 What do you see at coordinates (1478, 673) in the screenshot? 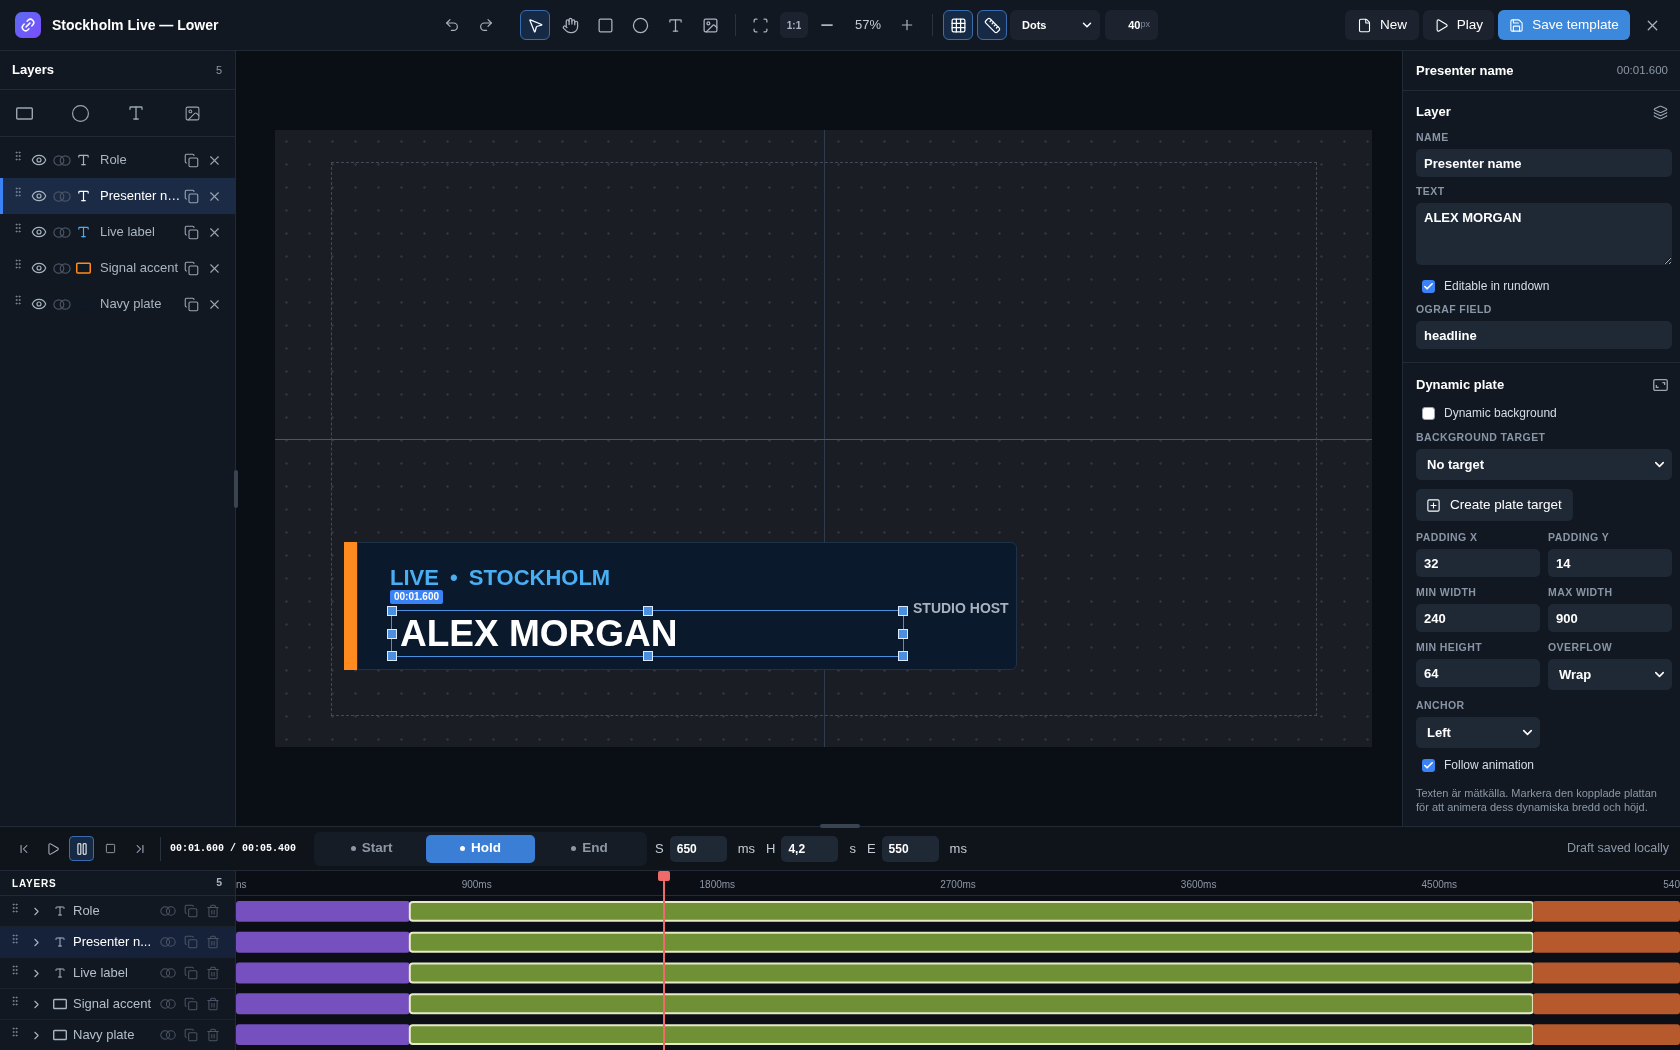
I see `number-field: 64` at bounding box center [1478, 673].